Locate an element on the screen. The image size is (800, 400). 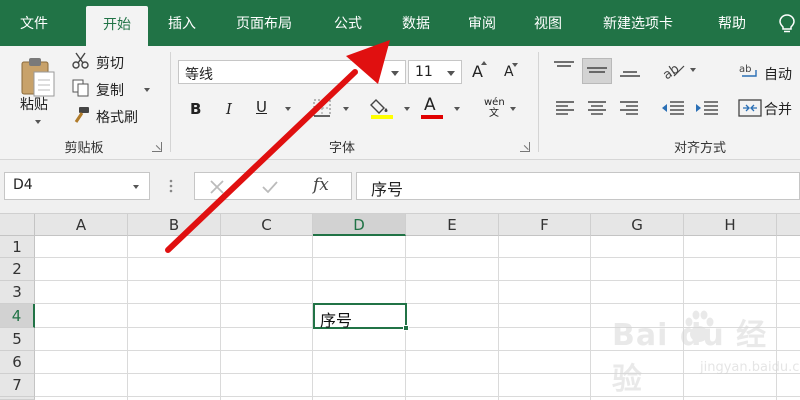
lightbulb-icon is located at coordinates (787, 24).